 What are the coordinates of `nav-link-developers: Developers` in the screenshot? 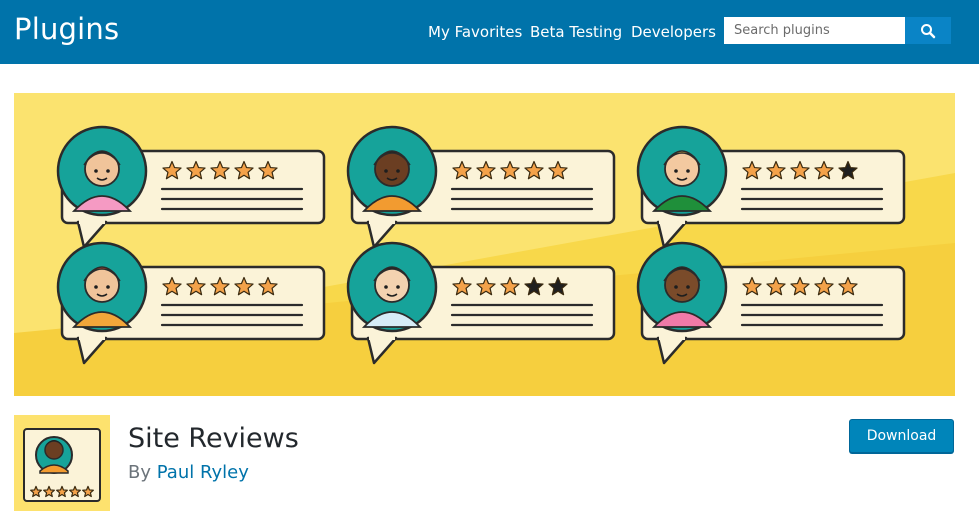 It's located at (673, 32).